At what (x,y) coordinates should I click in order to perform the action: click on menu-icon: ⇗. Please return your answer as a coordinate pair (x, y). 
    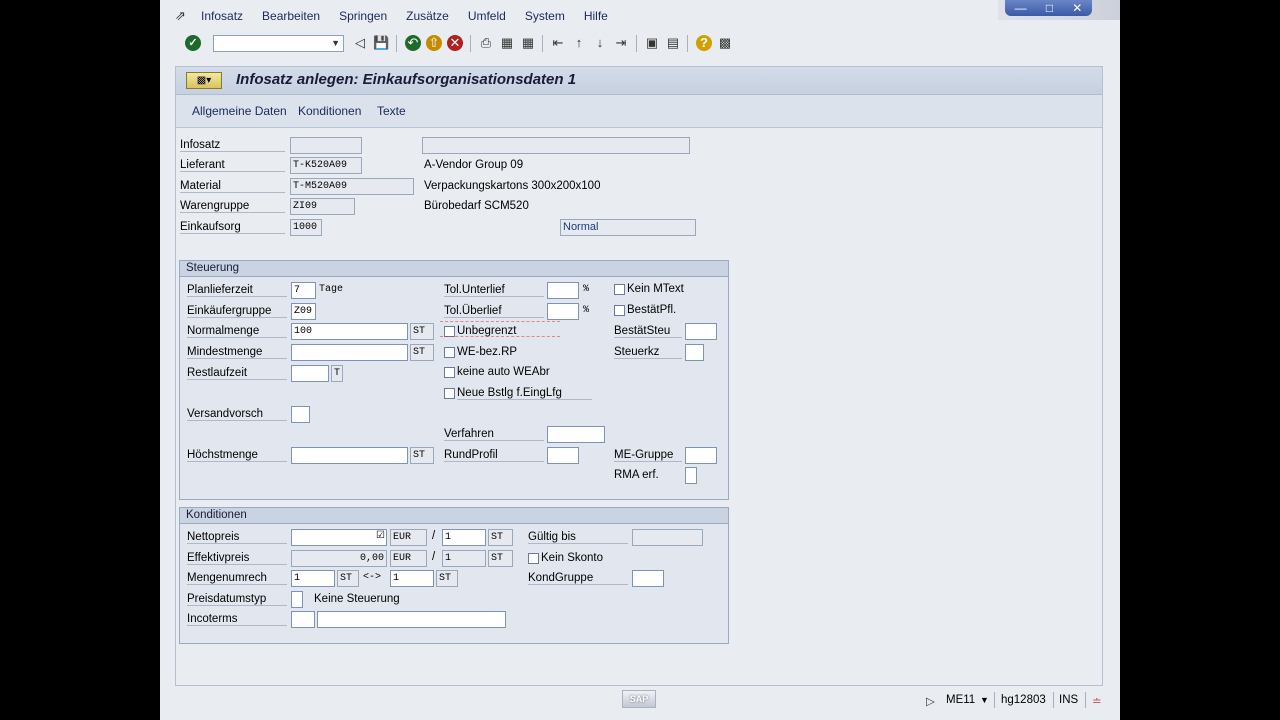
    Looking at the image, I should click on (180, 16).